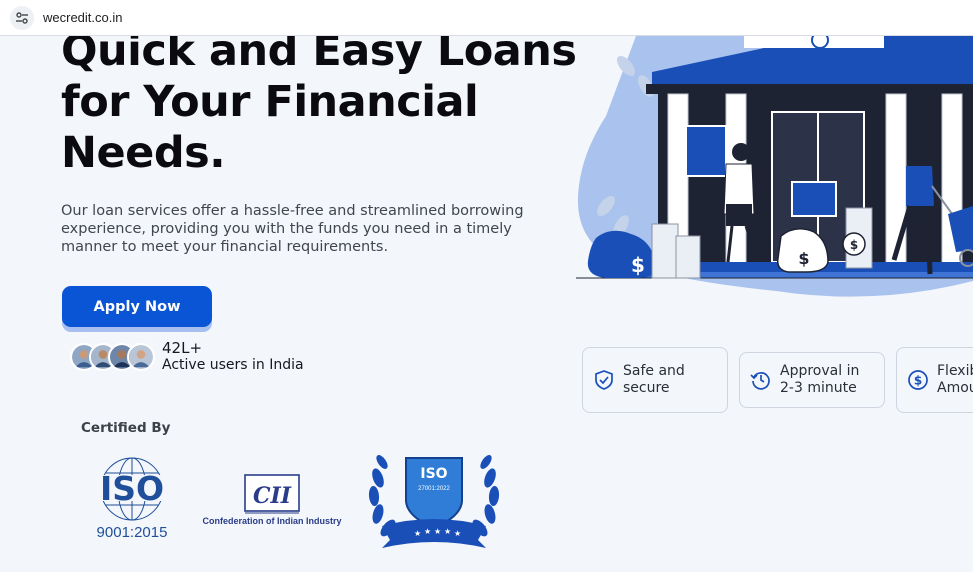 This screenshot has width=973, height=572. What do you see at coordinates (820, 379) in the screenshot?
I see `feature-label: Approval in 2-3 minute` at bounding box center [820, 379].